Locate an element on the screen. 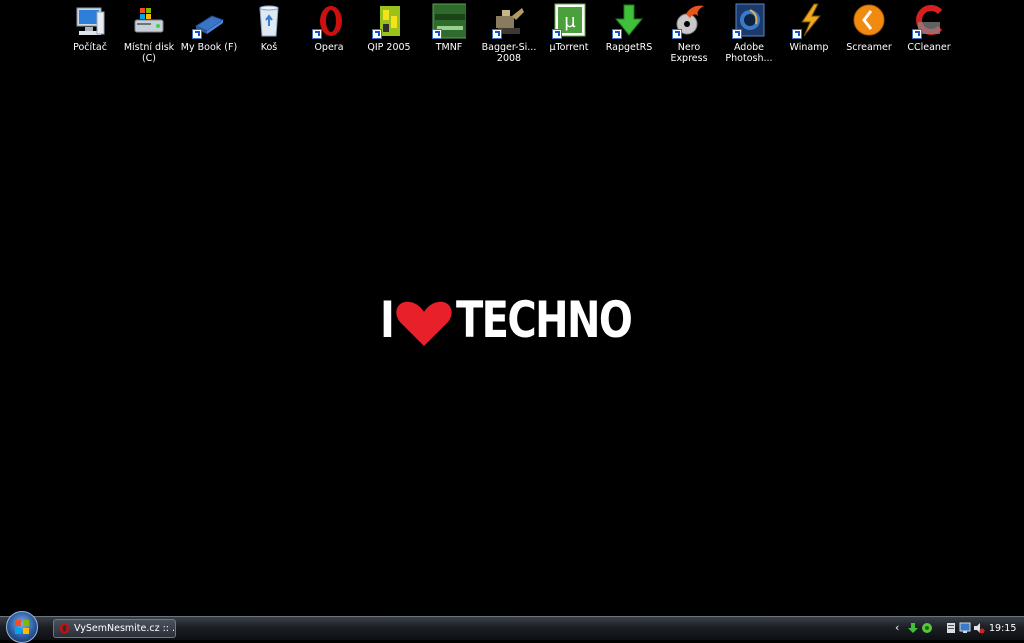 This screenshot has width=1024, height=643. network-activity-icon is located at coordinates (927, 628).